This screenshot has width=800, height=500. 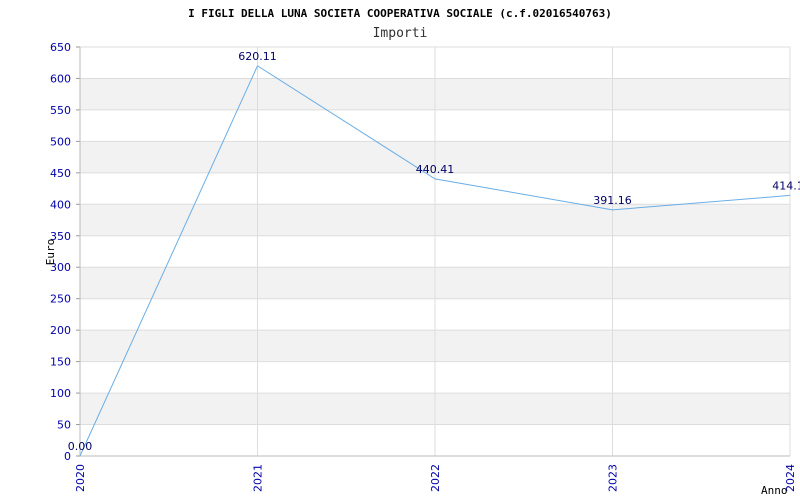 What do you see at coordinates (60, 110) in the screenshot?
I see `y-tick-label: 550` at bounding box center [60, 110].